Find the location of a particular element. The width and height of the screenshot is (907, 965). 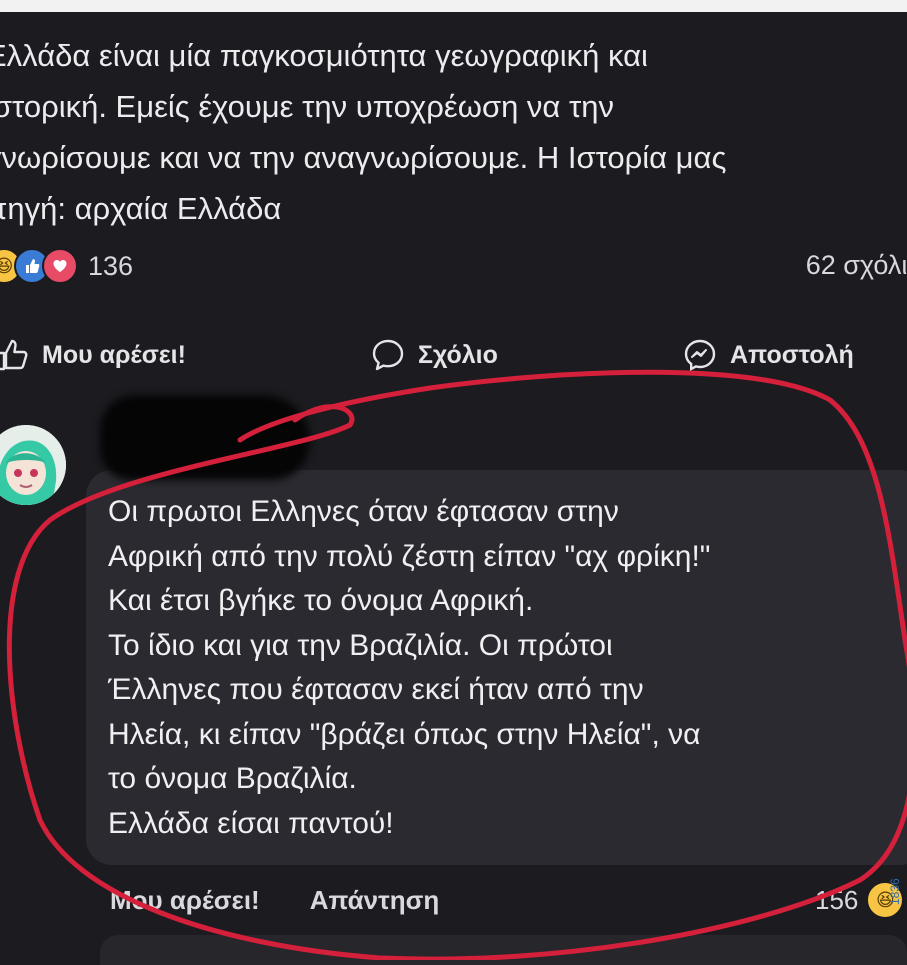

like-button: Μου αρέσει! is located at coordinates (93, 355).